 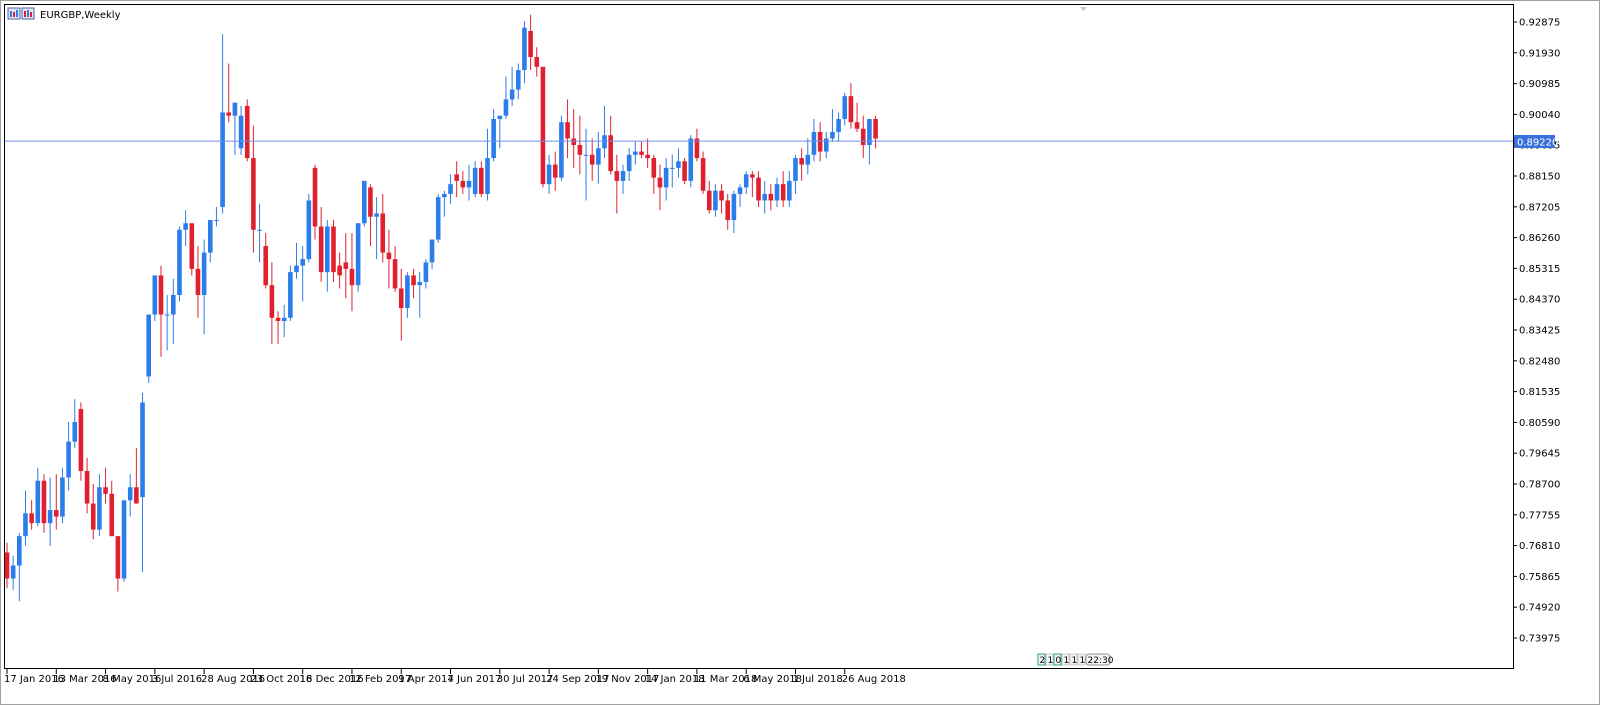 I want to click on price-tick-label: 0.77755, so click(x=1539, y=515).